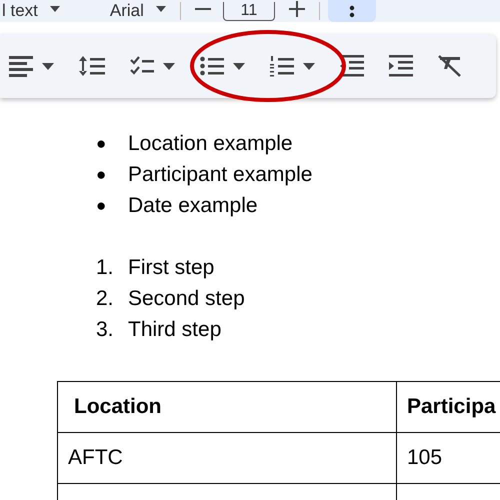  What do you see at coordinates (105, 268) in the screenshot?
I see `list-number: 1.` at bounding box center [105, 268].